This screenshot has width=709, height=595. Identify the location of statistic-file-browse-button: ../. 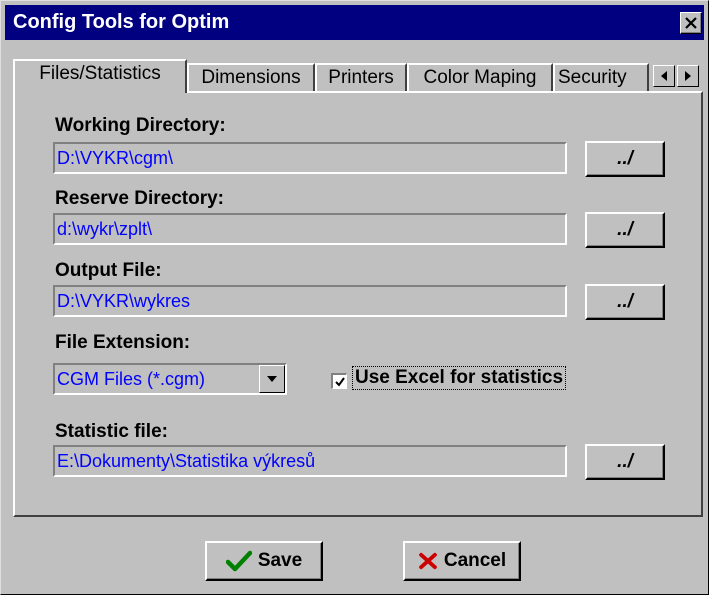
(625, 462).